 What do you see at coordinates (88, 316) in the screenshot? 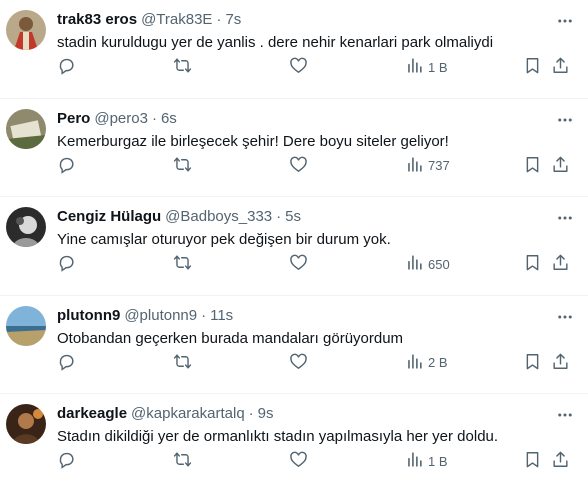
I see `author-name: plutonn9` at bounding box center [88, 316].